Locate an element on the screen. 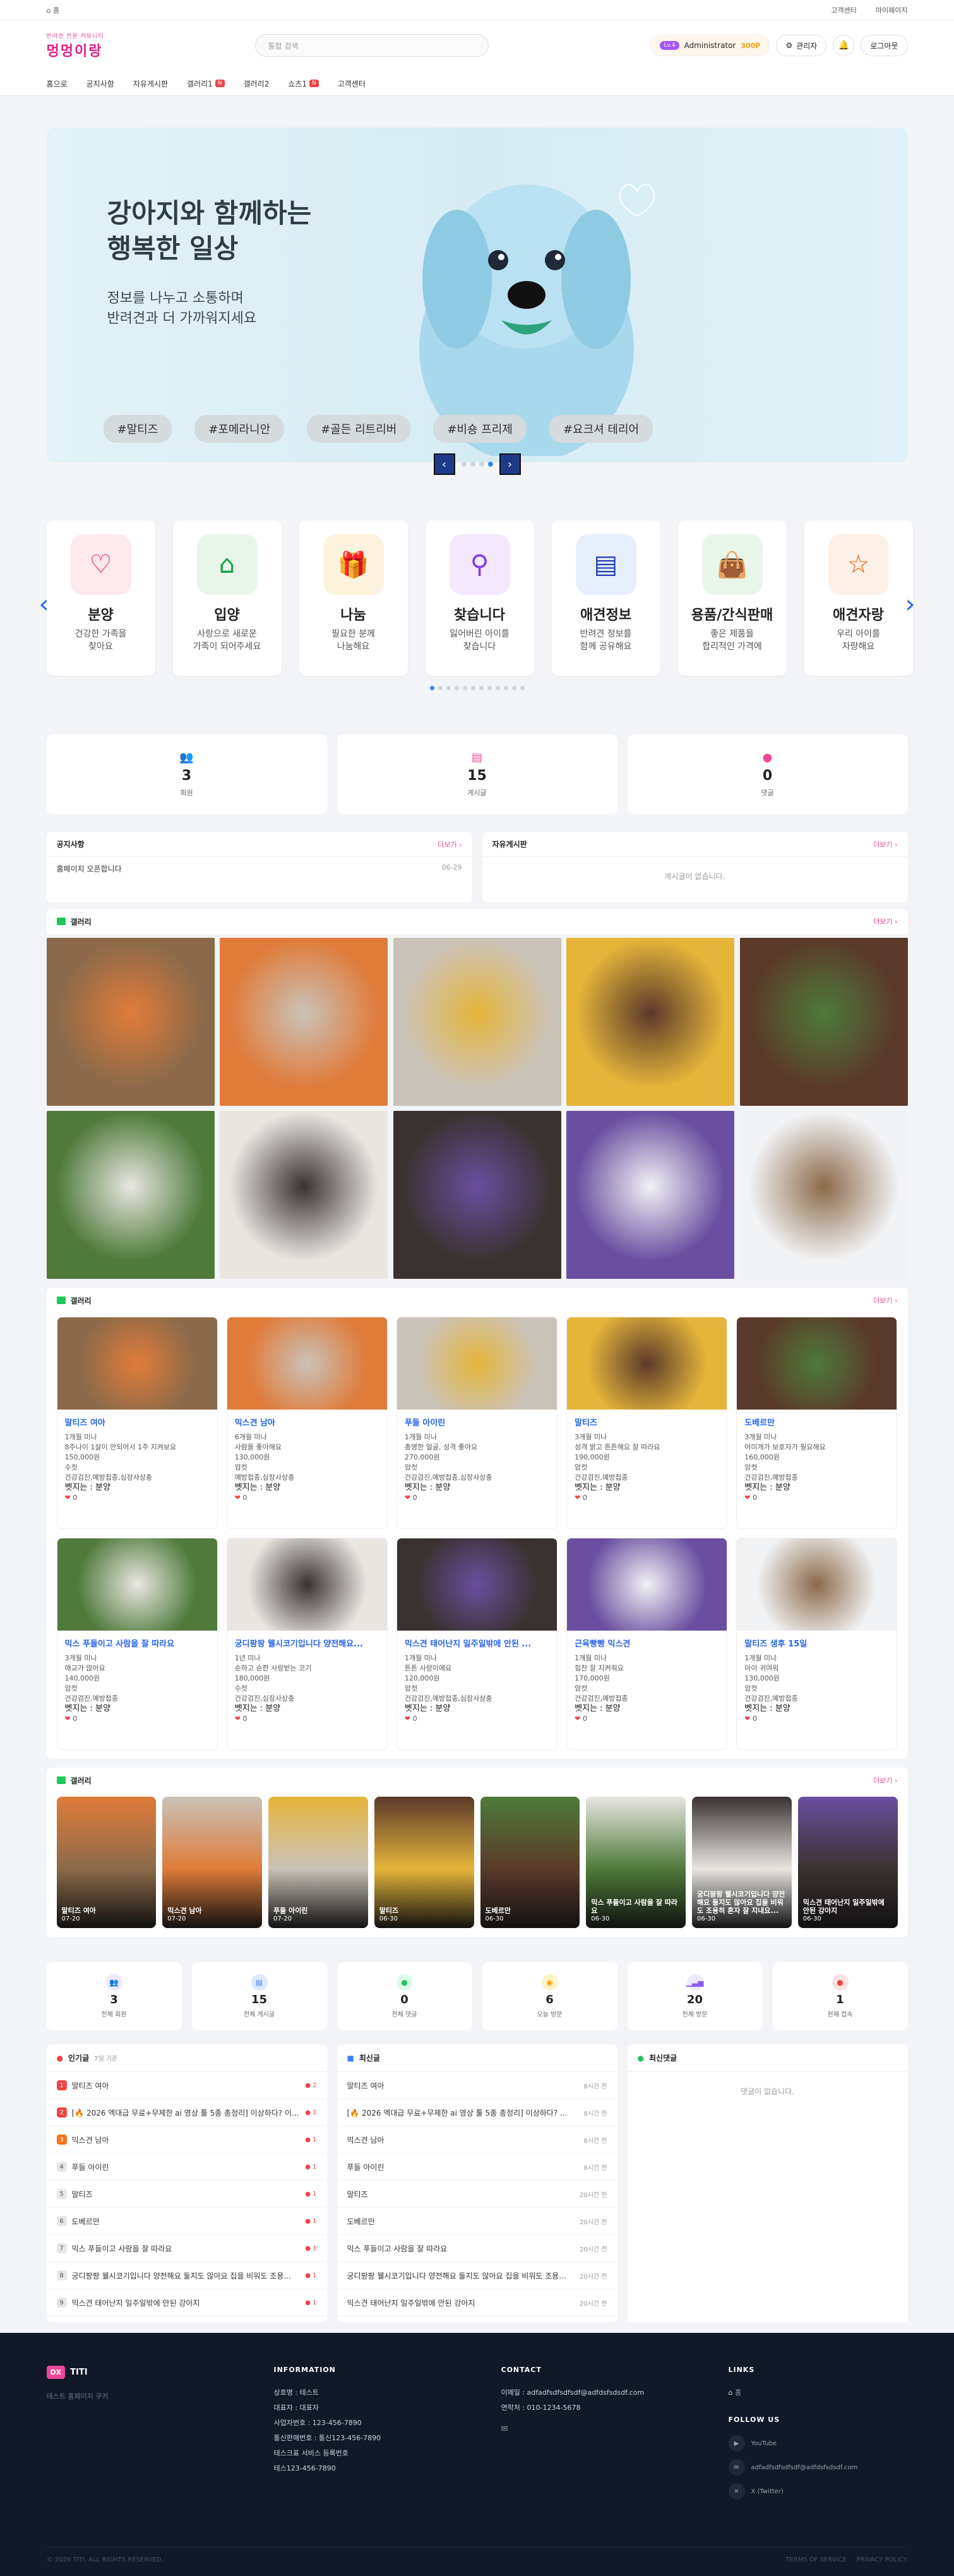 The image size is (954, 2576). bell-icon: 🔔 is located at coordinates (844, 45).